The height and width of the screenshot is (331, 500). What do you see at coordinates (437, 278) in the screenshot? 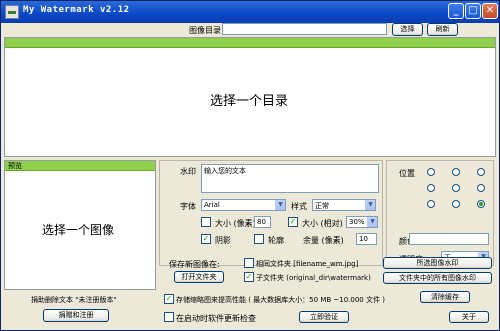
I see `watermark-all-button: 文件夹中的所有图像水印` at bounding box center [437, 278].